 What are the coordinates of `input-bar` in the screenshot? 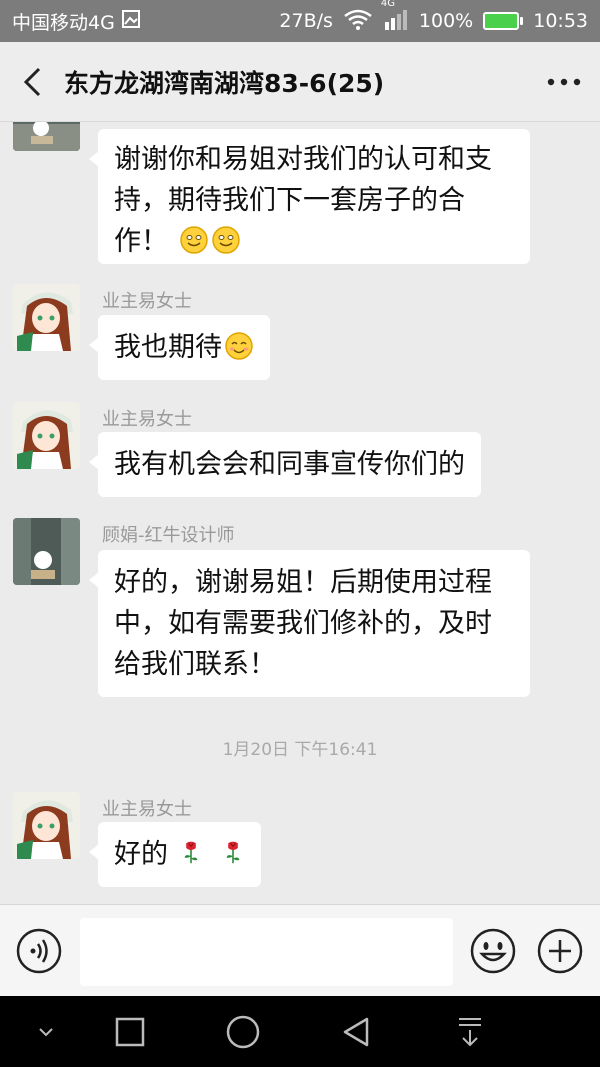 It's located at (300, 950).